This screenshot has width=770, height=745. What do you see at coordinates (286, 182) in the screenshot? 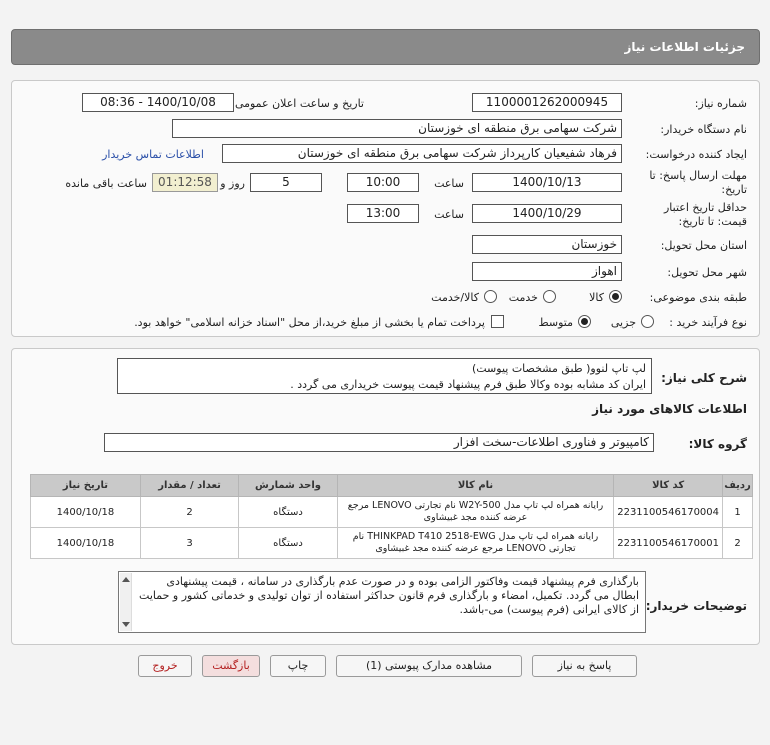
I see `days-field: 5` at bounding box center [286, 182].